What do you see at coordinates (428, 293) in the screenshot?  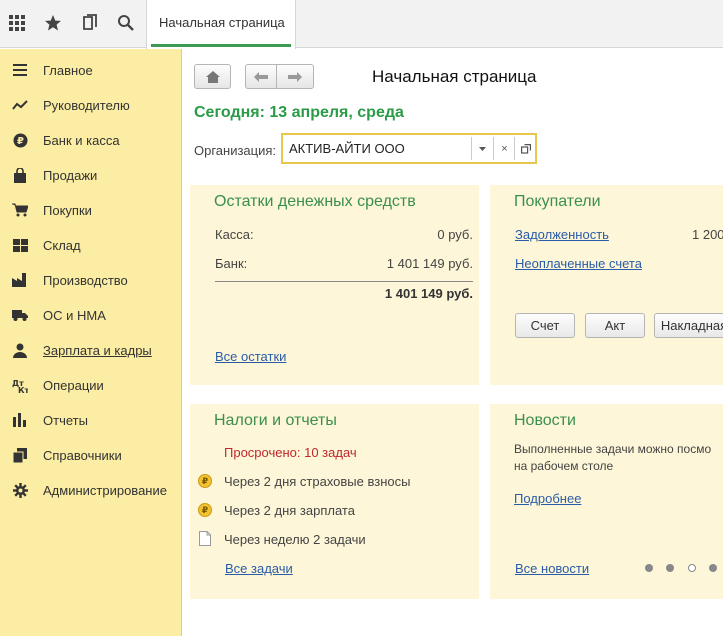 I see `cash-total: 1 401 149 руб.` at bounding box center [428, 293].